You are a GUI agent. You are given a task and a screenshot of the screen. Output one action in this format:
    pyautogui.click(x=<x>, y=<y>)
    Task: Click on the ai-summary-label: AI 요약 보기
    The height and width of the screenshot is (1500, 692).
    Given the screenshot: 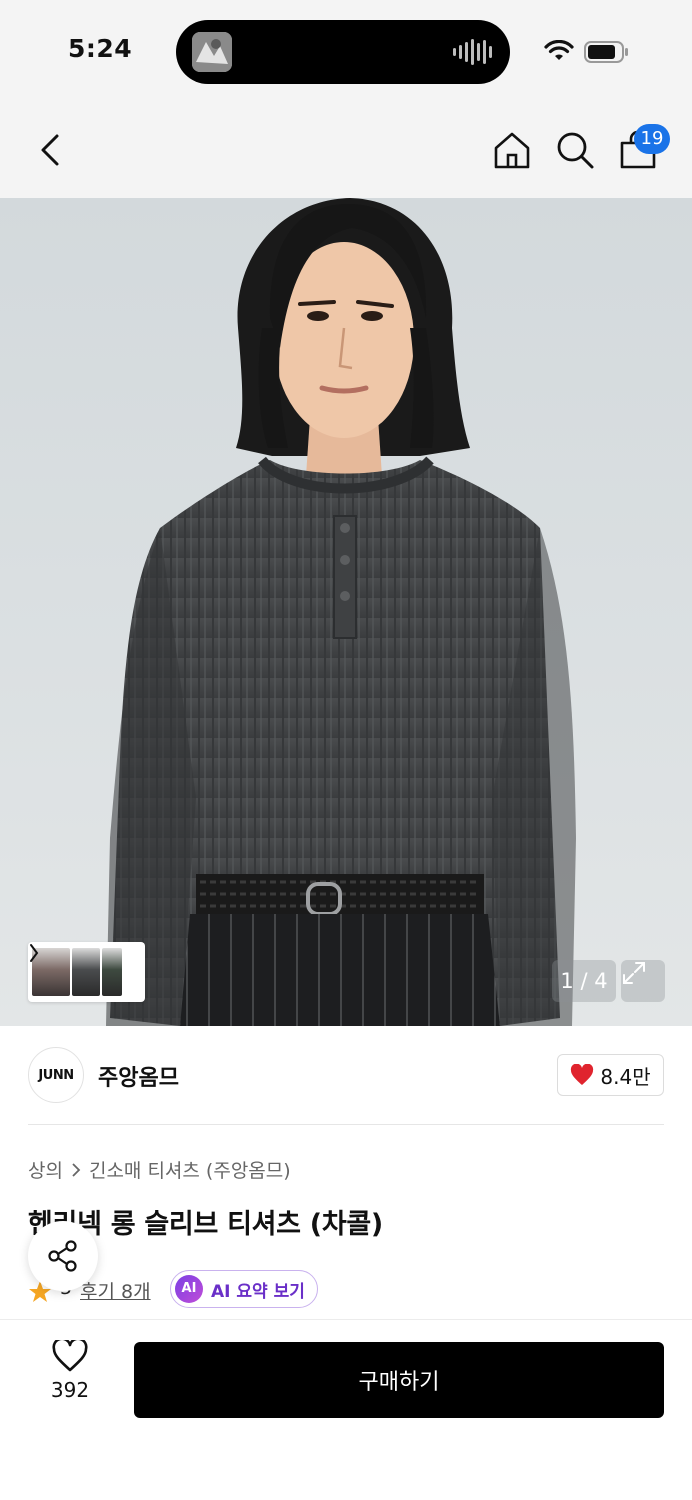 What is the action you would take?
    pyautogui.click(x=258, y=1291)
    